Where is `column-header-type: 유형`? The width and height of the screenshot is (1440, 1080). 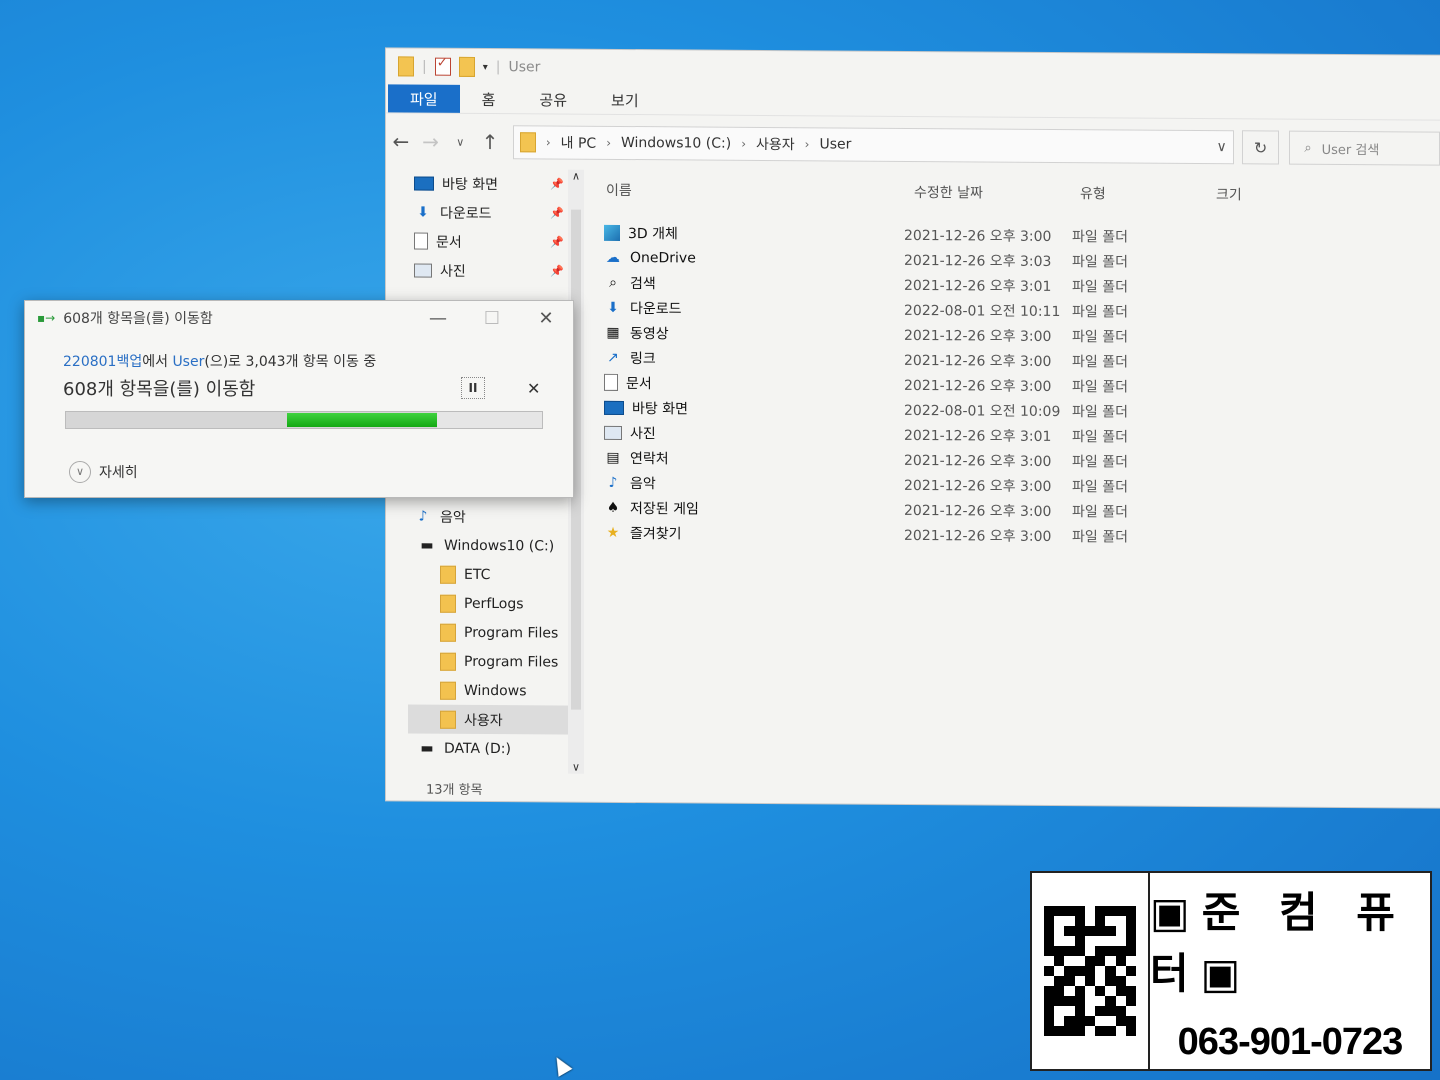
column-header-type: 유형 is located at coordinates (1148, 193).